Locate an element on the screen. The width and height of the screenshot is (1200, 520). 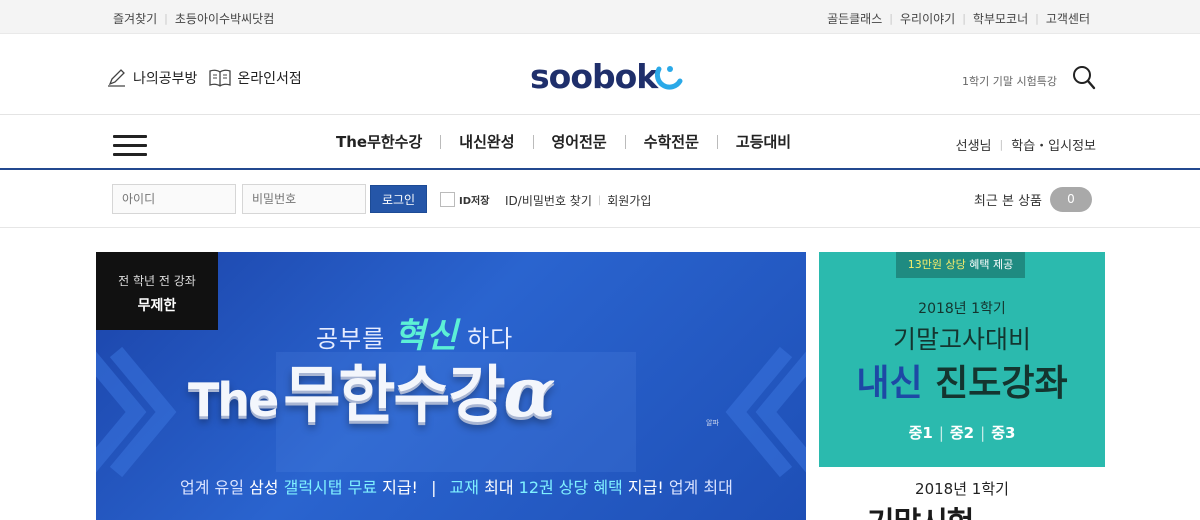
grade-link-1: 중1 is located at coordinates (921, 433).